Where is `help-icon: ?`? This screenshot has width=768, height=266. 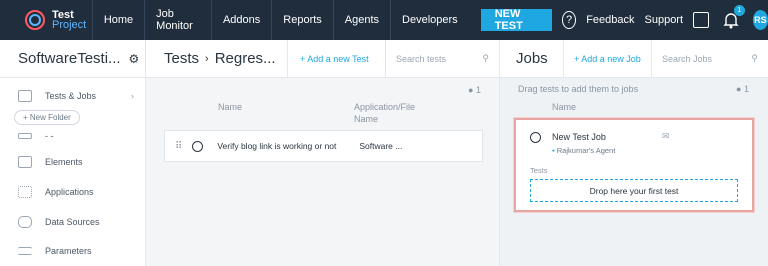 help-icon: ? is located at coordinates (569, 20).